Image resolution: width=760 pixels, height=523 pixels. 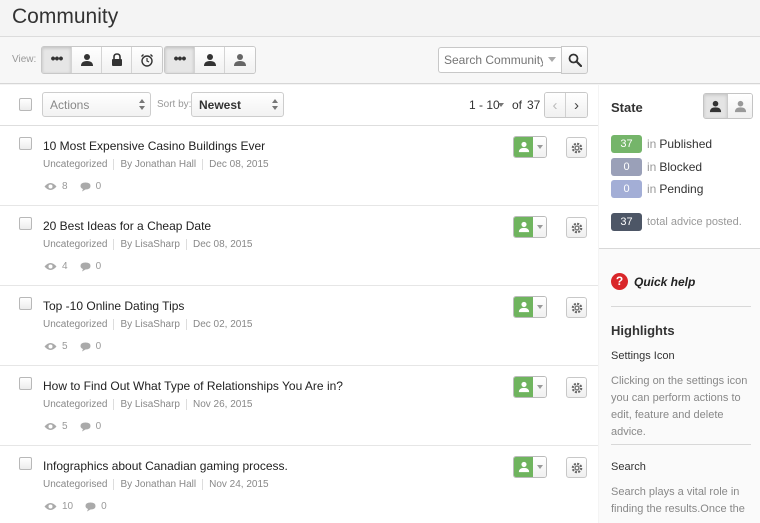 What do you see at coordinates (499, 60) in the screenshot?
I see `search-input` at bounding box center [499, 60].